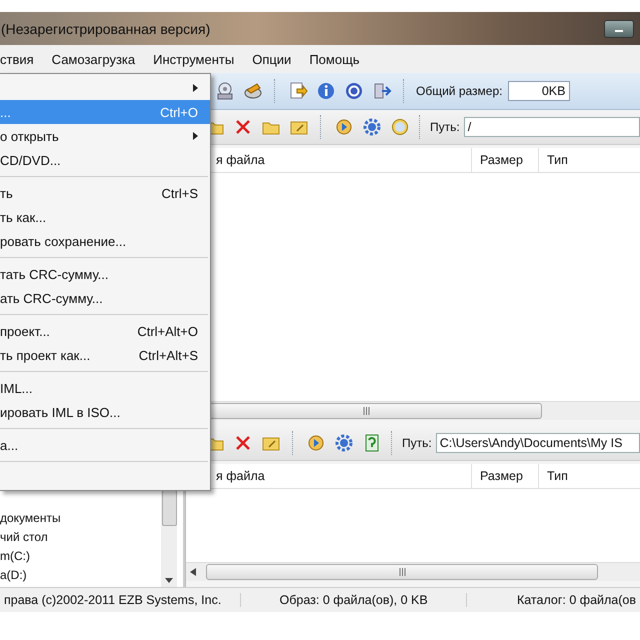  I want to click on status-text: Образ: 0 файла(ов), 0 KB, so click(354, 600).